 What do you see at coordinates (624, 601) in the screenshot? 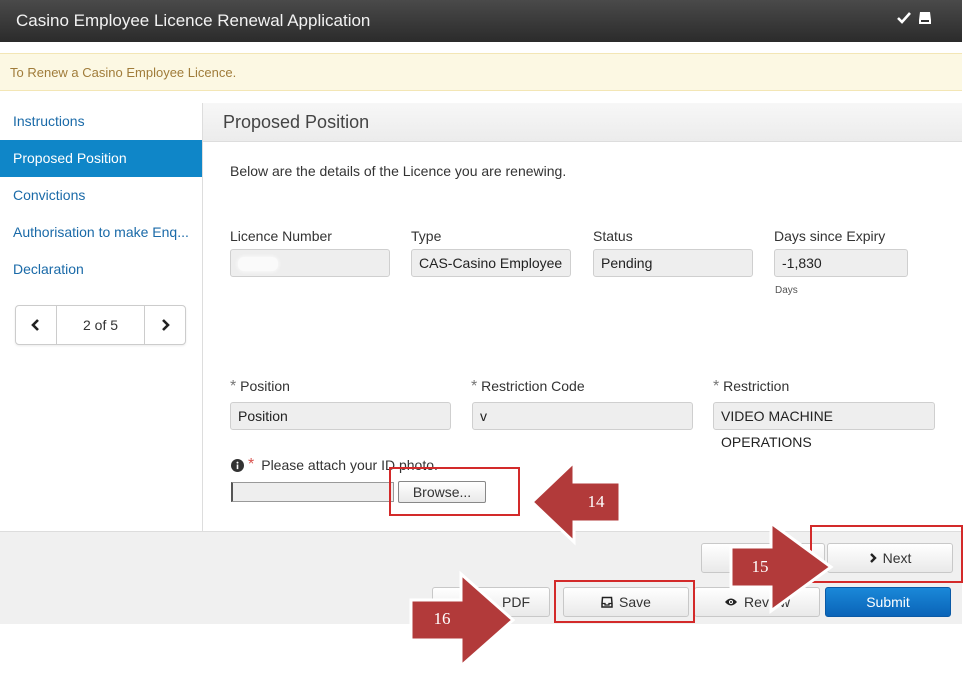
I see `highlight-box-save` at bounding box center [624, 601].